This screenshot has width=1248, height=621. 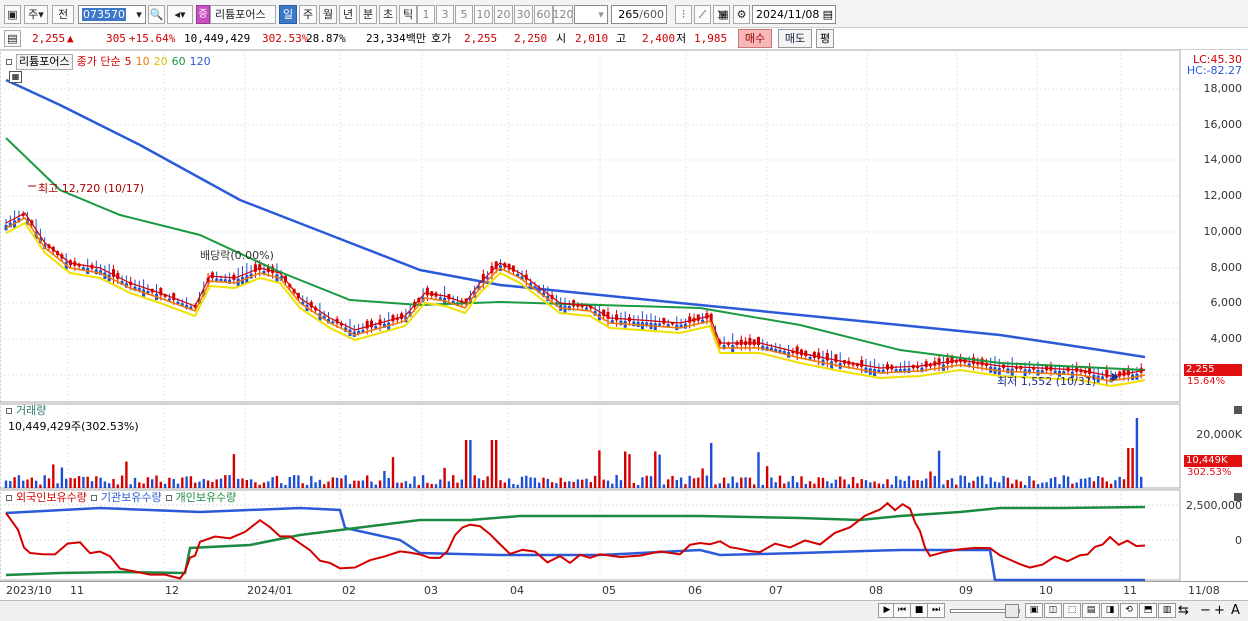 What do you see at coordinates (12, 14) in the screenshot?
I see `layout-icon: ▣` at bounding box center [12, 14].